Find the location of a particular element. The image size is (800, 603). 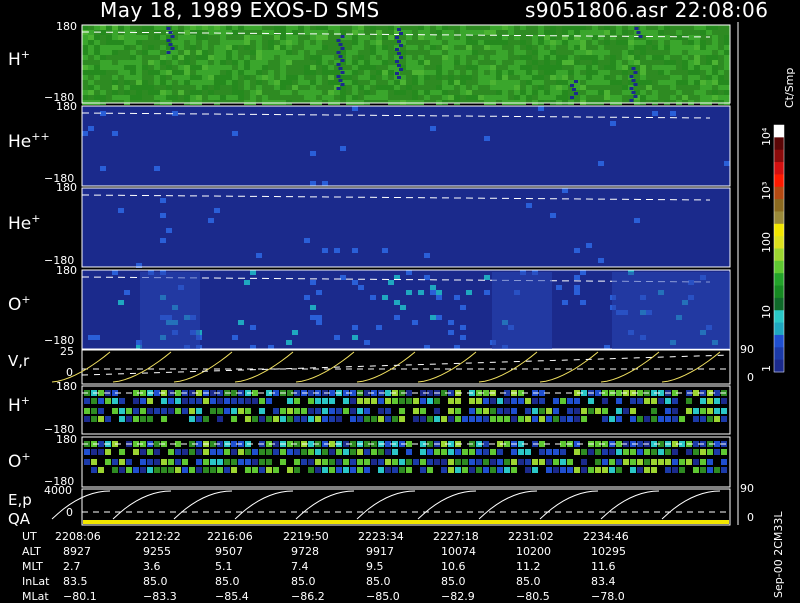

ephemeris-value: 85.0 is located at coordinates (453, 581).